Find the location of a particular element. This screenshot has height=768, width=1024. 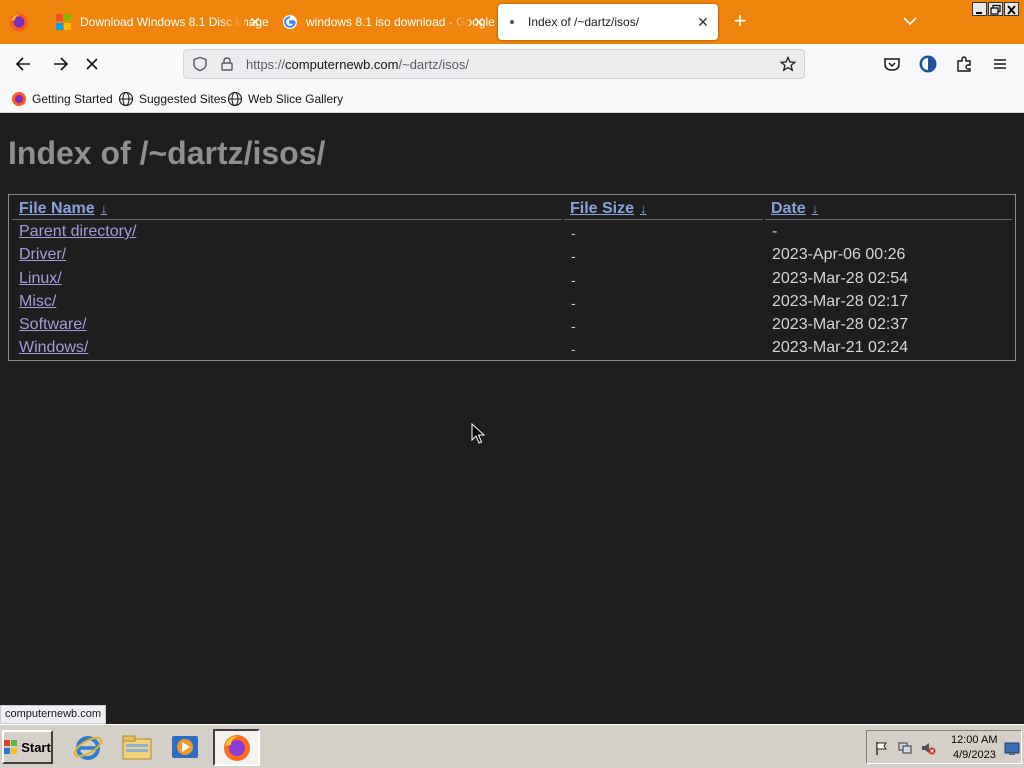

microsoft-logo-icon is located at coordinates (64, 22).